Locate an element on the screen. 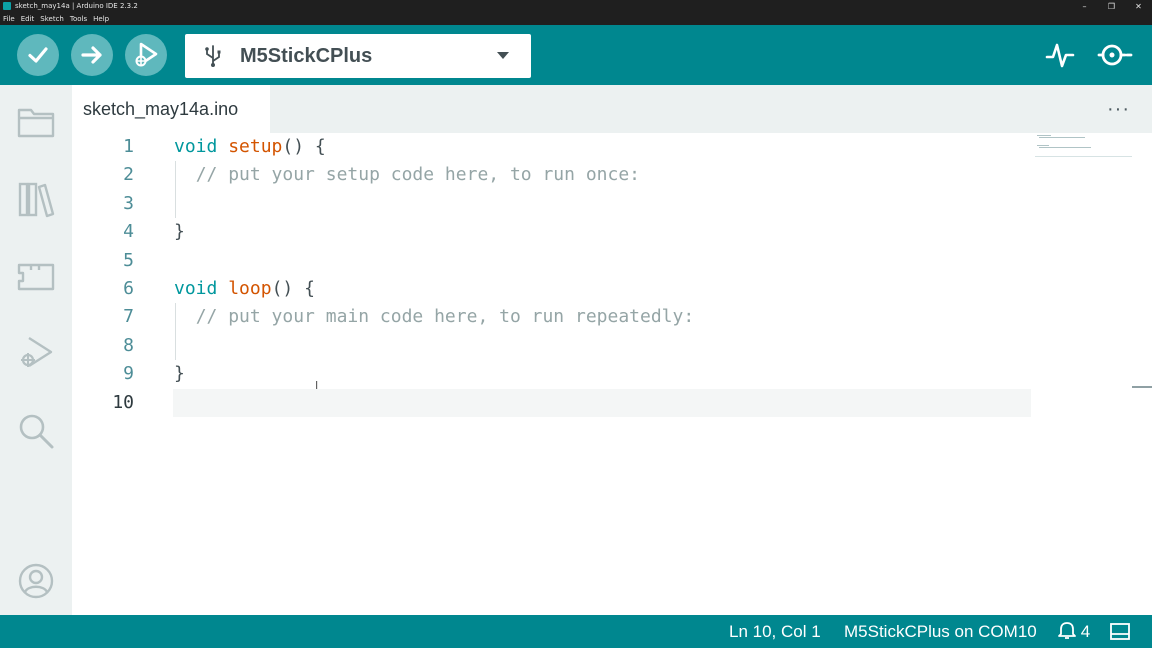  code-line: 1 void setup() { is located at coordinates (572, 147).